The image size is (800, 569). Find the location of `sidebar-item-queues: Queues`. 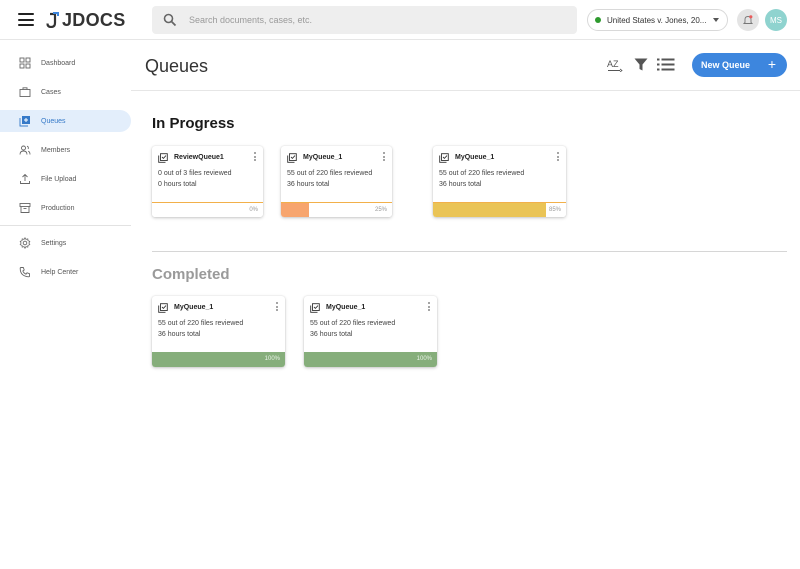

sidebar-item-queues: Queues is located at coordinates (65, 121).